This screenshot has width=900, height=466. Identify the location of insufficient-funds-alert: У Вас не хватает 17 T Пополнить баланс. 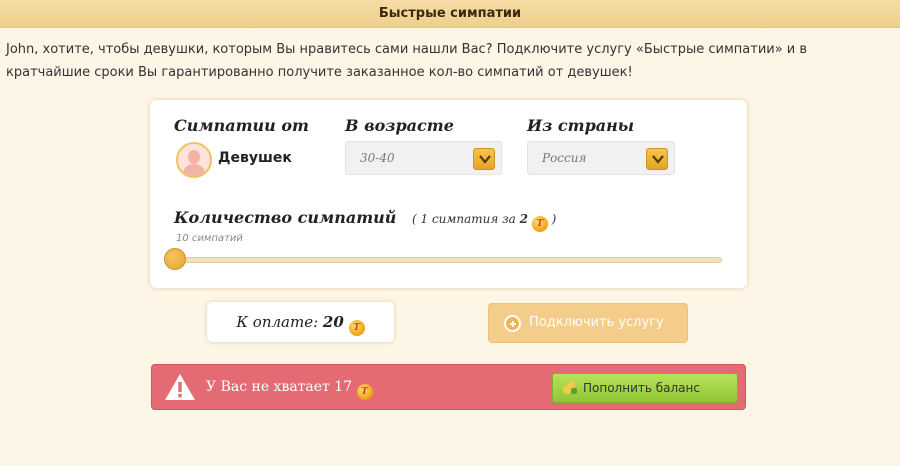
(448, 387).